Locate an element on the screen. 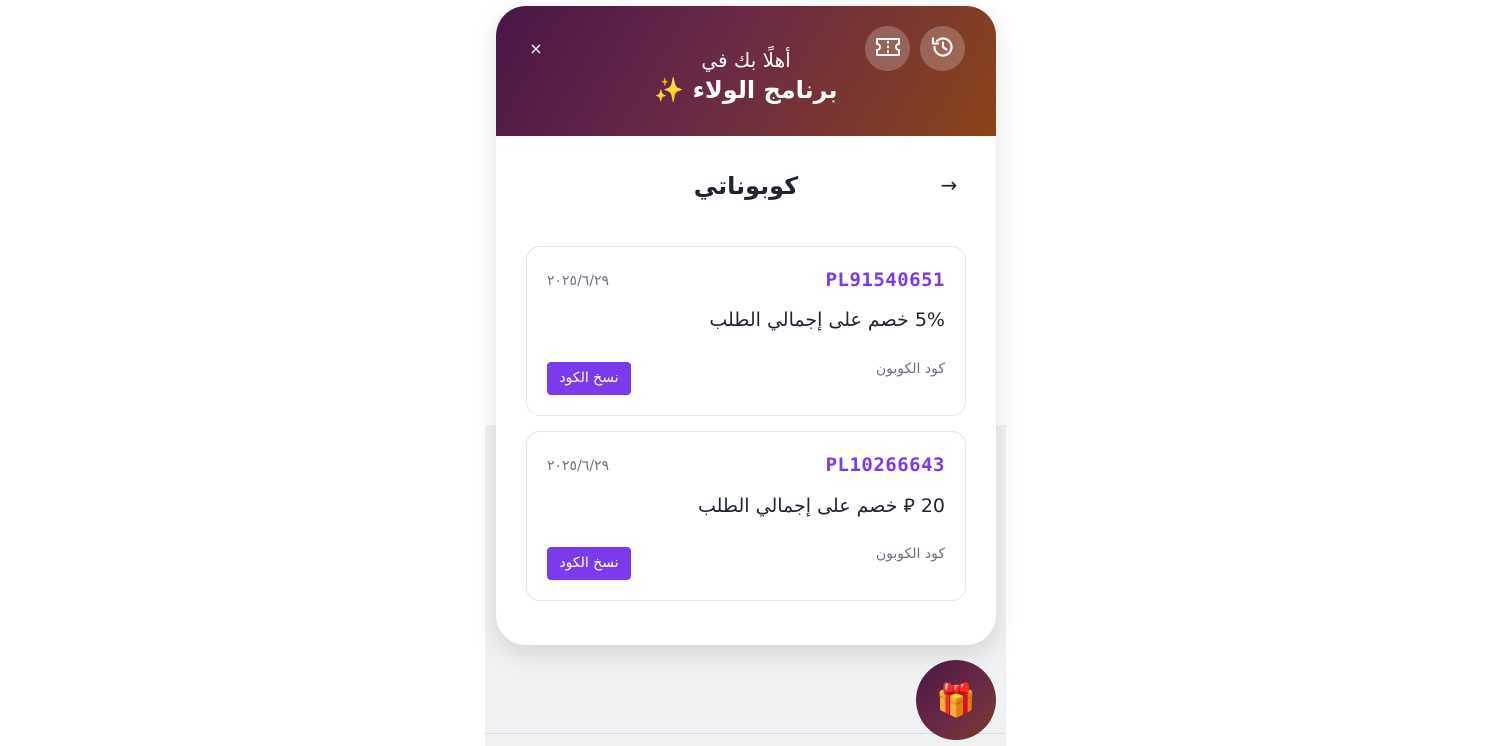 This screenshot has height=746, width=1489. ticket-icon is located at coordinates (888, 49).